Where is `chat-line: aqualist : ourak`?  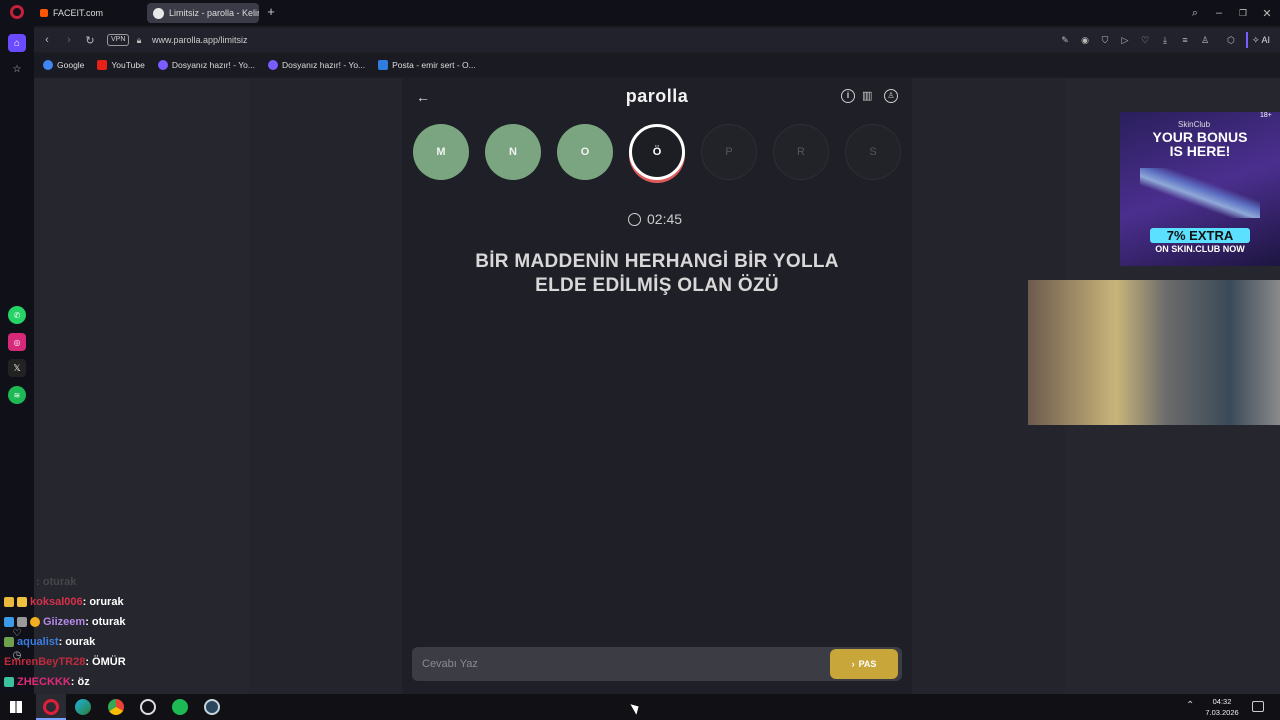
chat-line: aqualist : ourak is located at coordinates (49, 642).